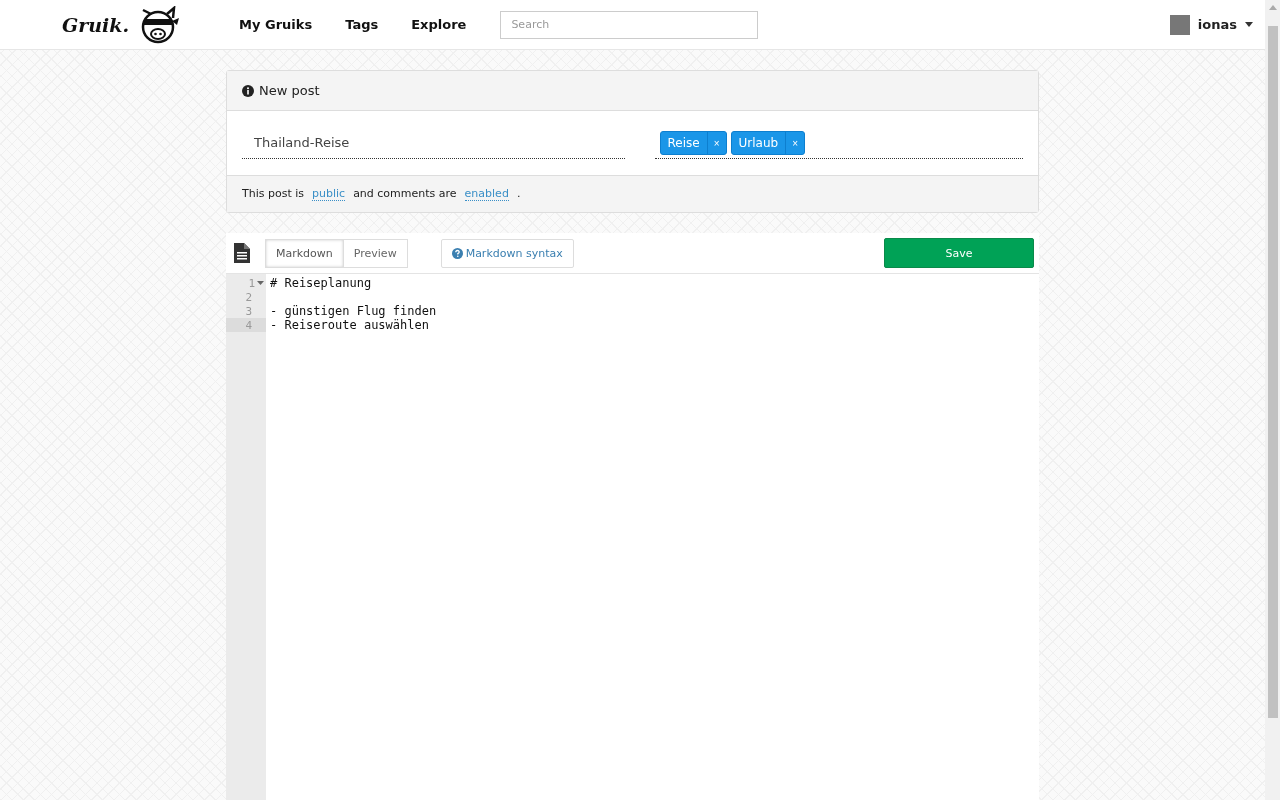  Describe the element at coordinates (758, 143) in the screenshot. I see `tag-label: Urlaub` at that location.